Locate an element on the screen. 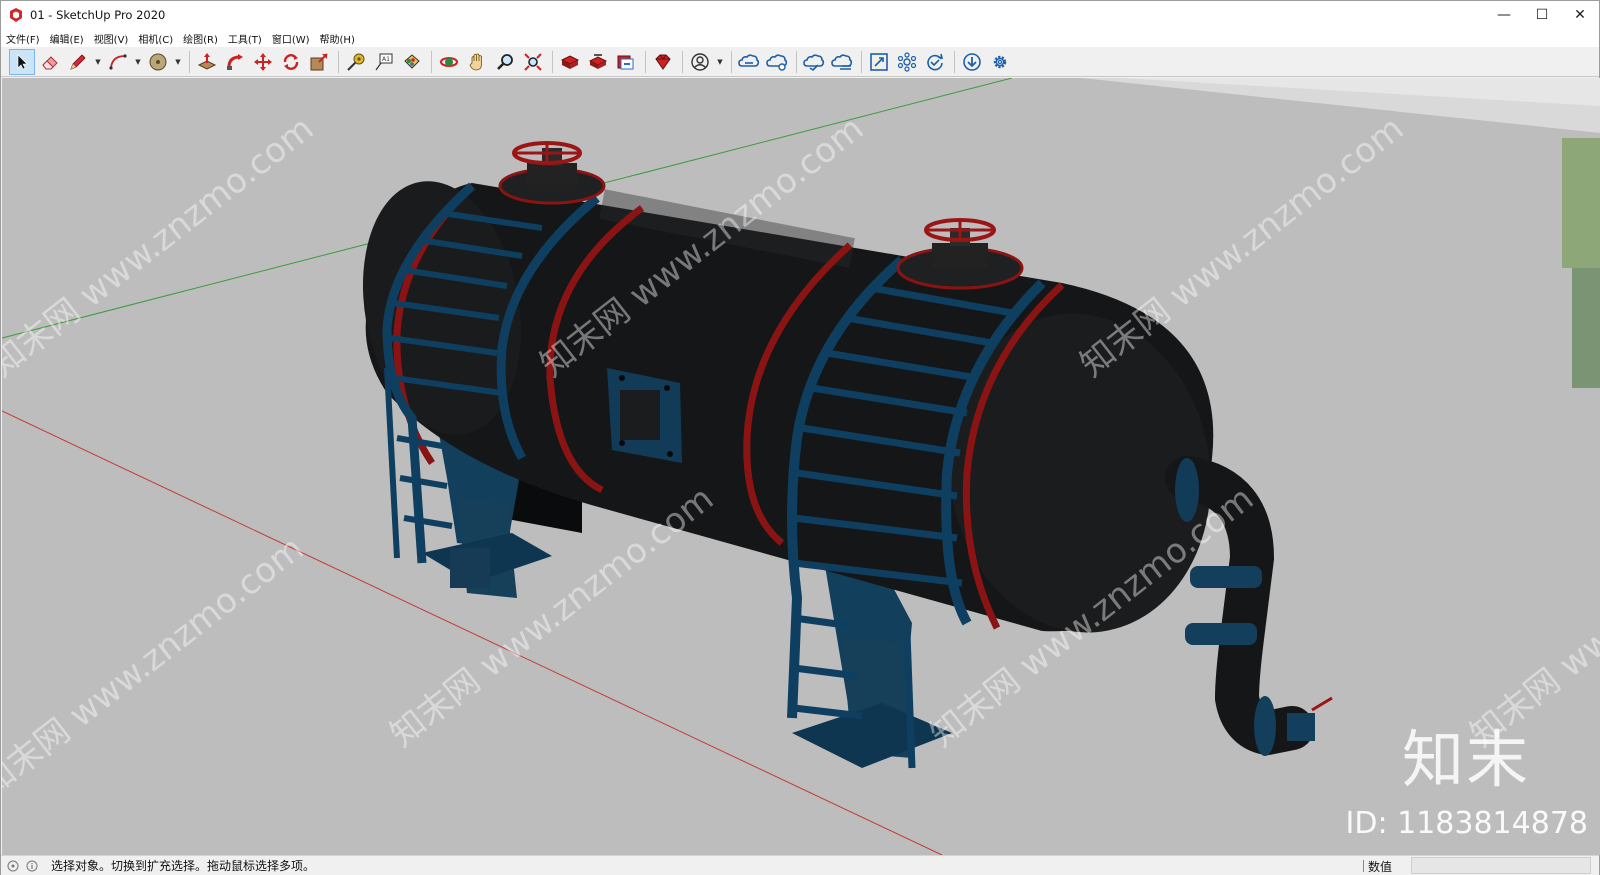  cloud-check-icon is located at coordinates (814, 62).